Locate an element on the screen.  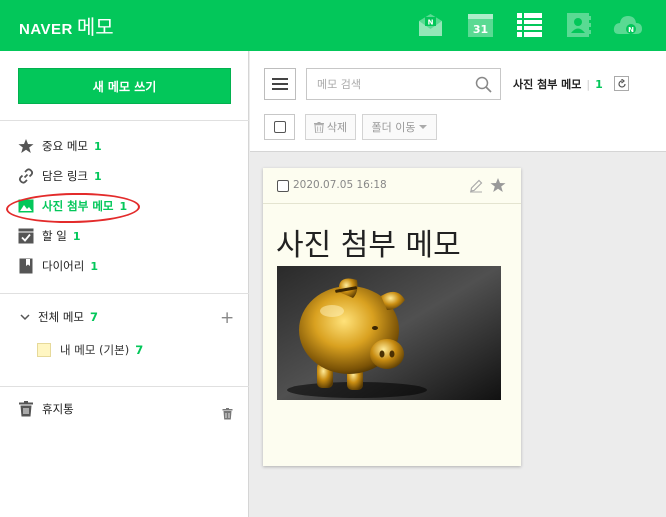
refresh-icon is located at coordinates (622, 83).